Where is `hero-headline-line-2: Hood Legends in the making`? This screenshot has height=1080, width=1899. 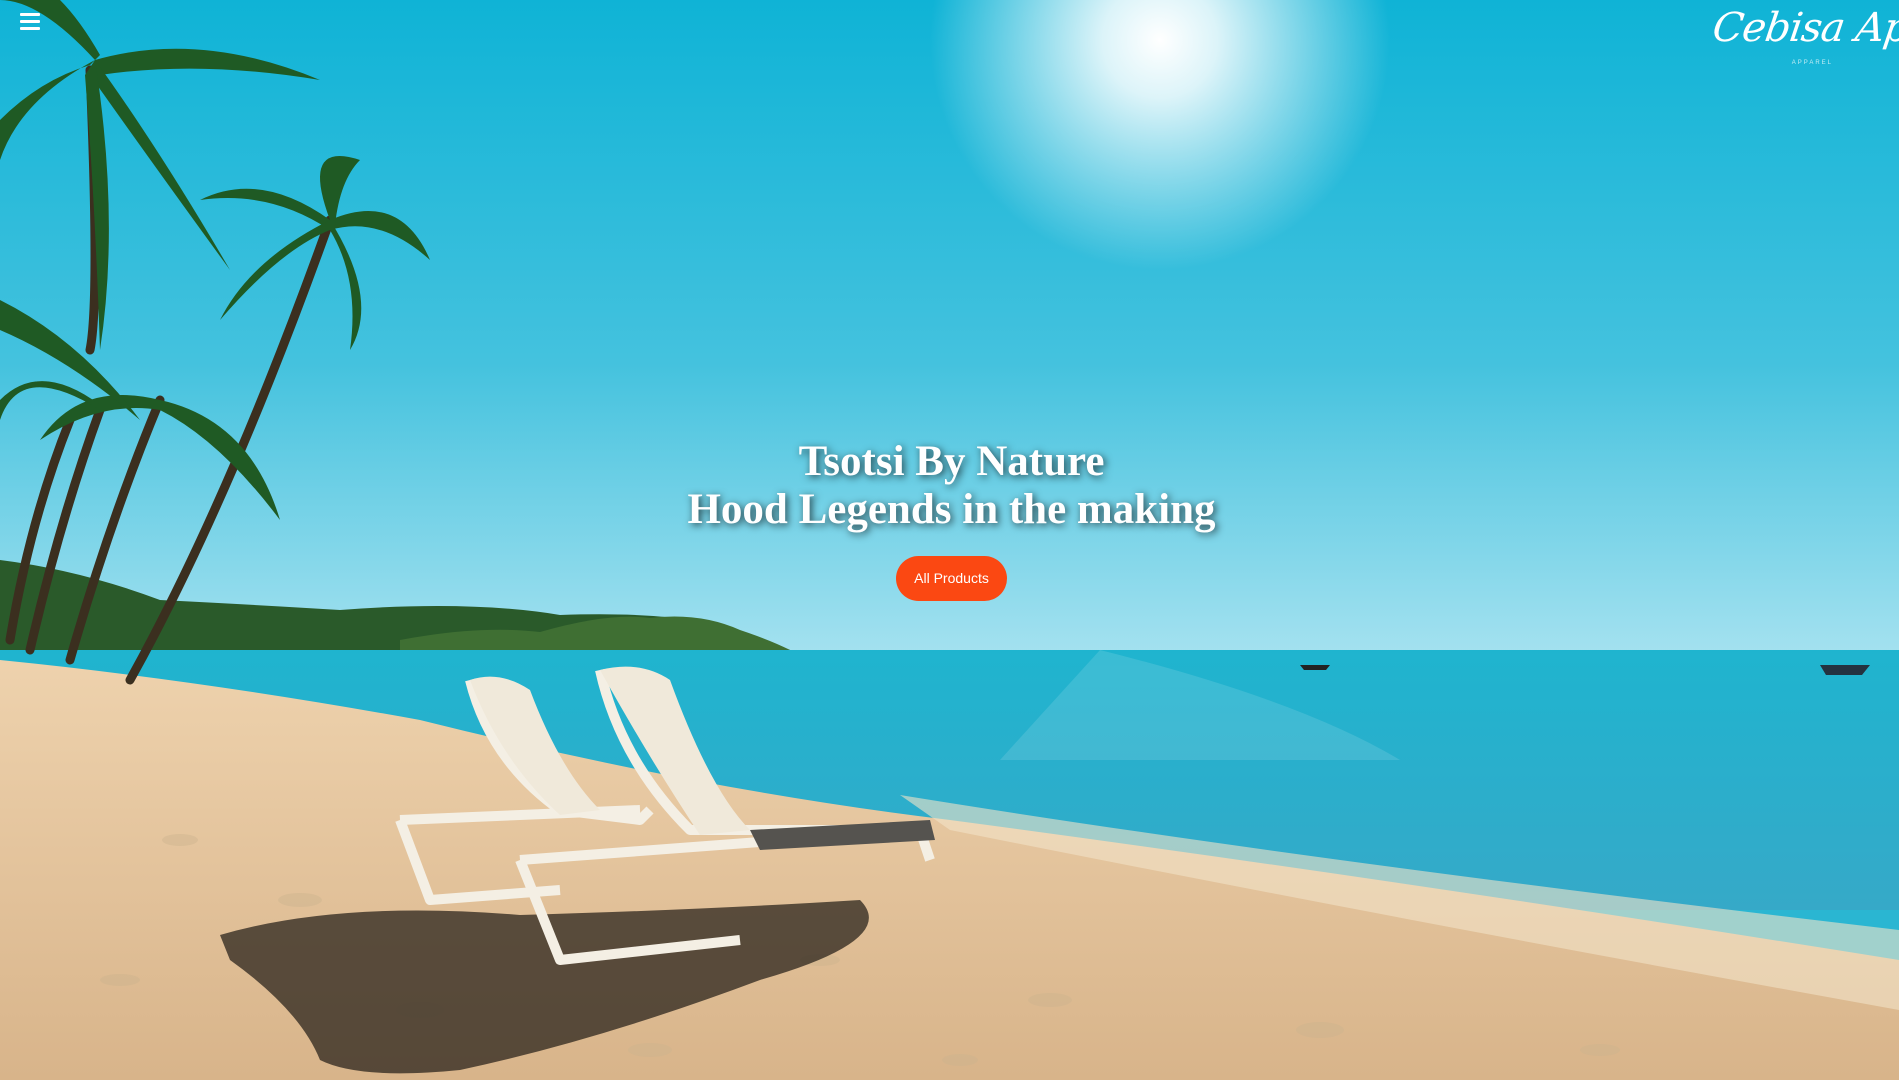
hero-headline-line-2: Hood Legends in the making is located at coordinates (951, 509).